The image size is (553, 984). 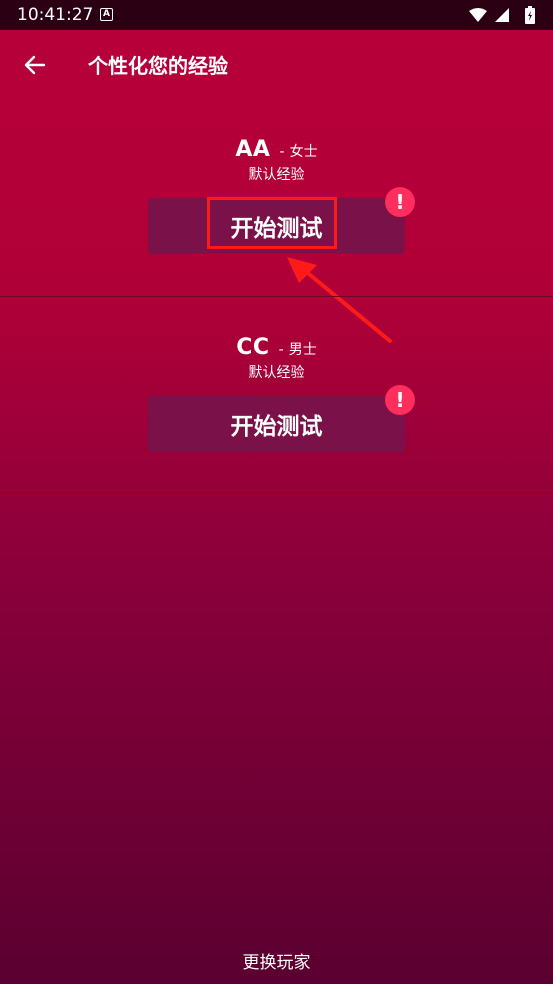 I want to click on switch-player-button: 更换玩家, so click(x=276, y=960).